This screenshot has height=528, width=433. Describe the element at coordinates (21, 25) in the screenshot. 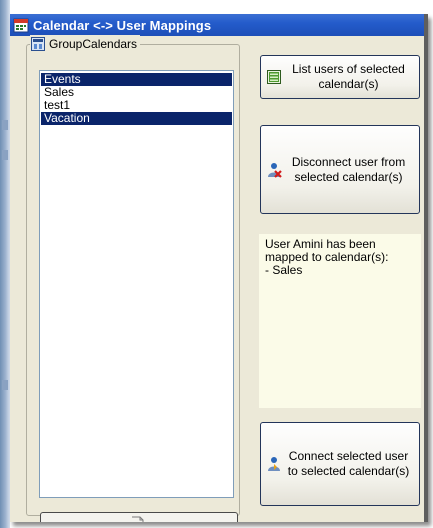

I see `calendar-app-icon` at that location.